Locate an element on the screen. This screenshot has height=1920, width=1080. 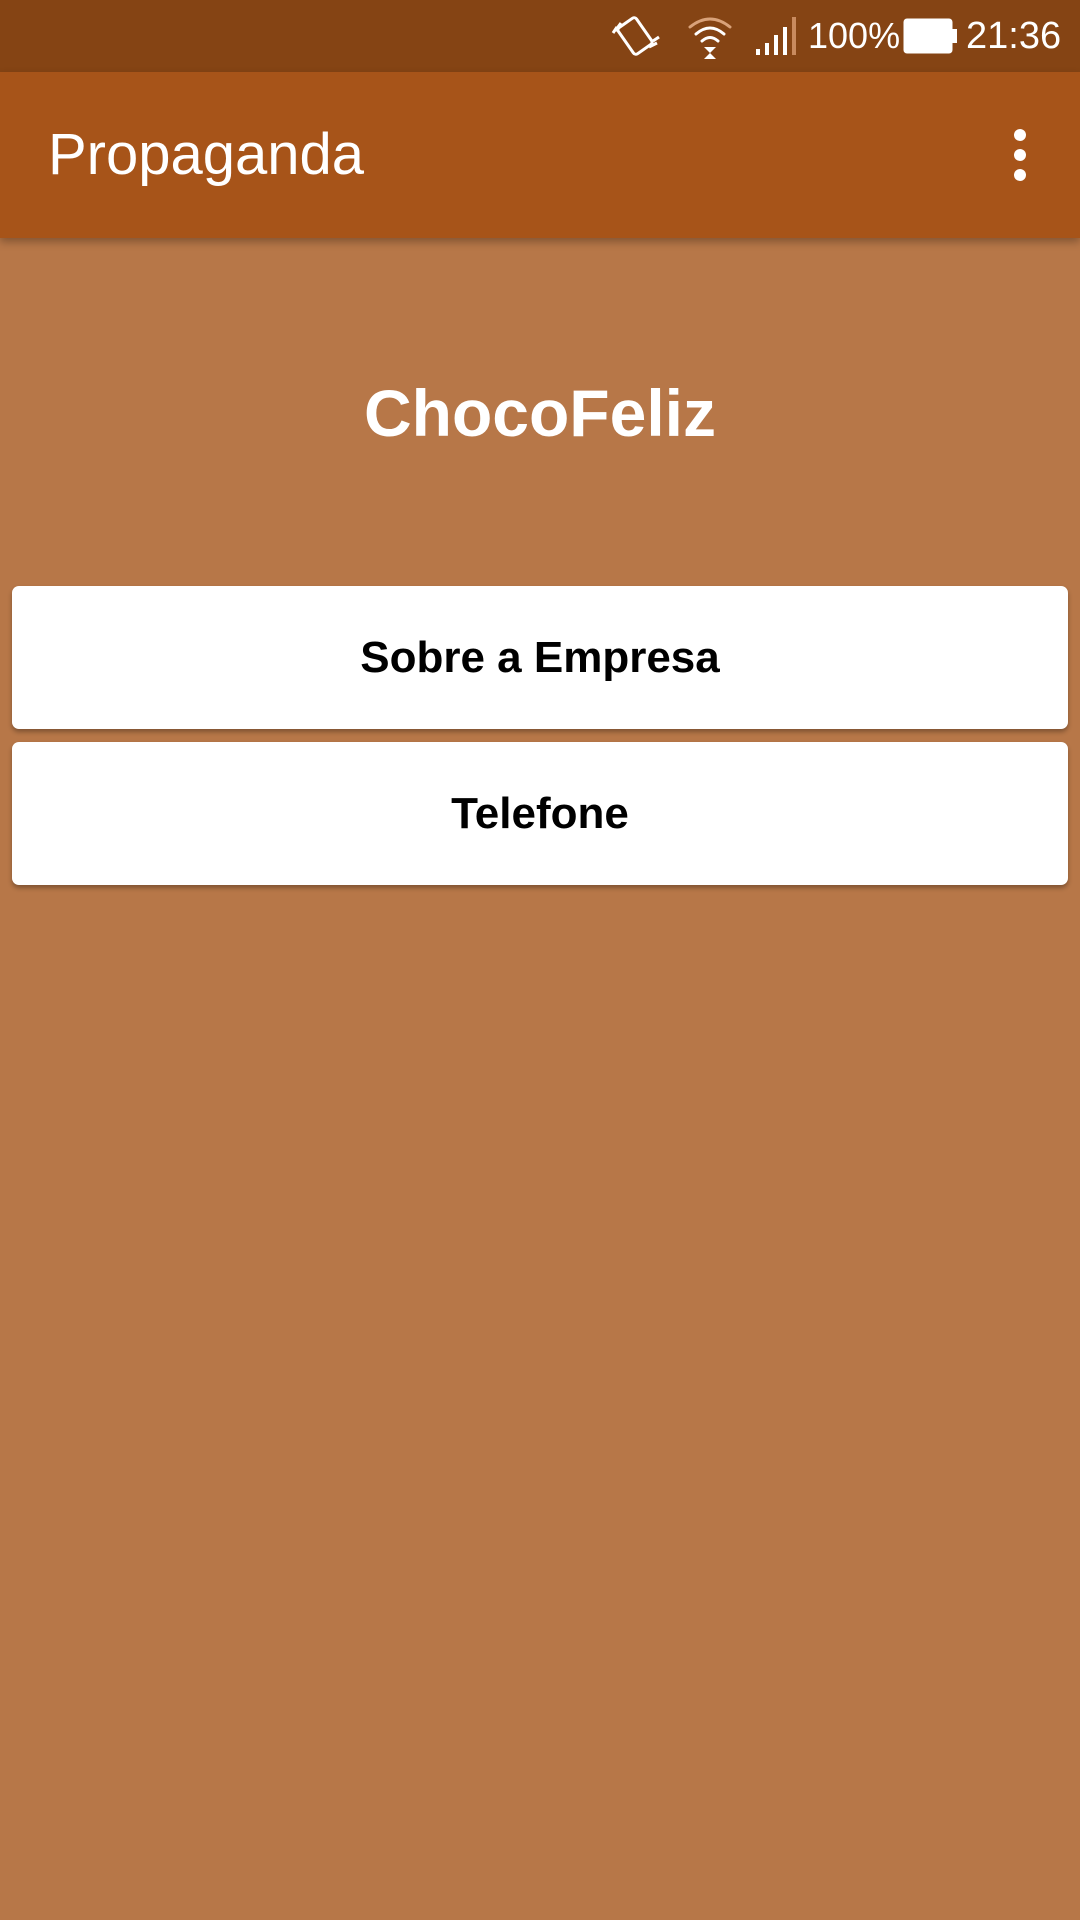
telefone-button: Telefone is located at coordinates (540, 813).